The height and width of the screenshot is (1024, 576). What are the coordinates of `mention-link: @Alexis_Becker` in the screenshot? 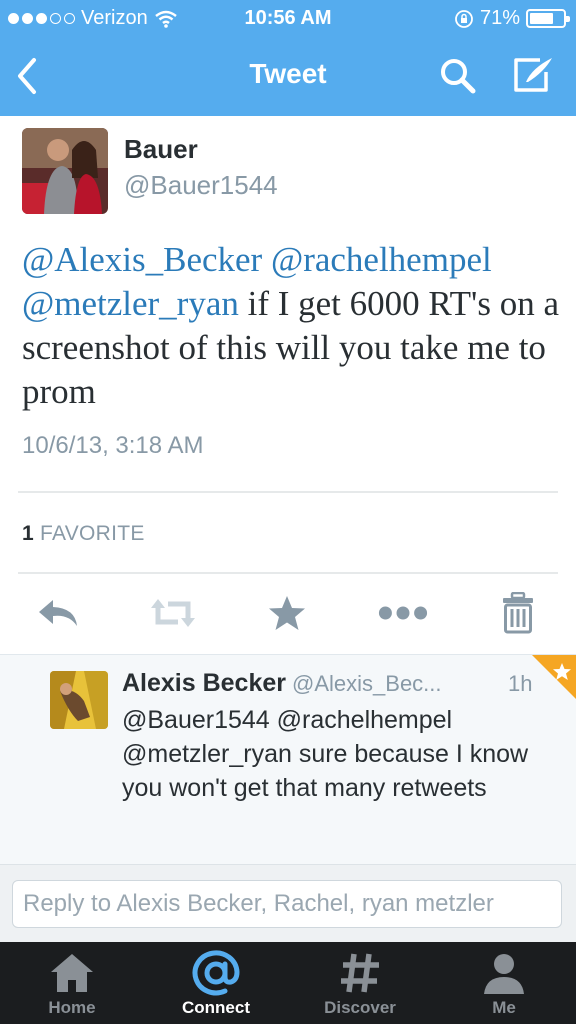 It's located at (142, 259).